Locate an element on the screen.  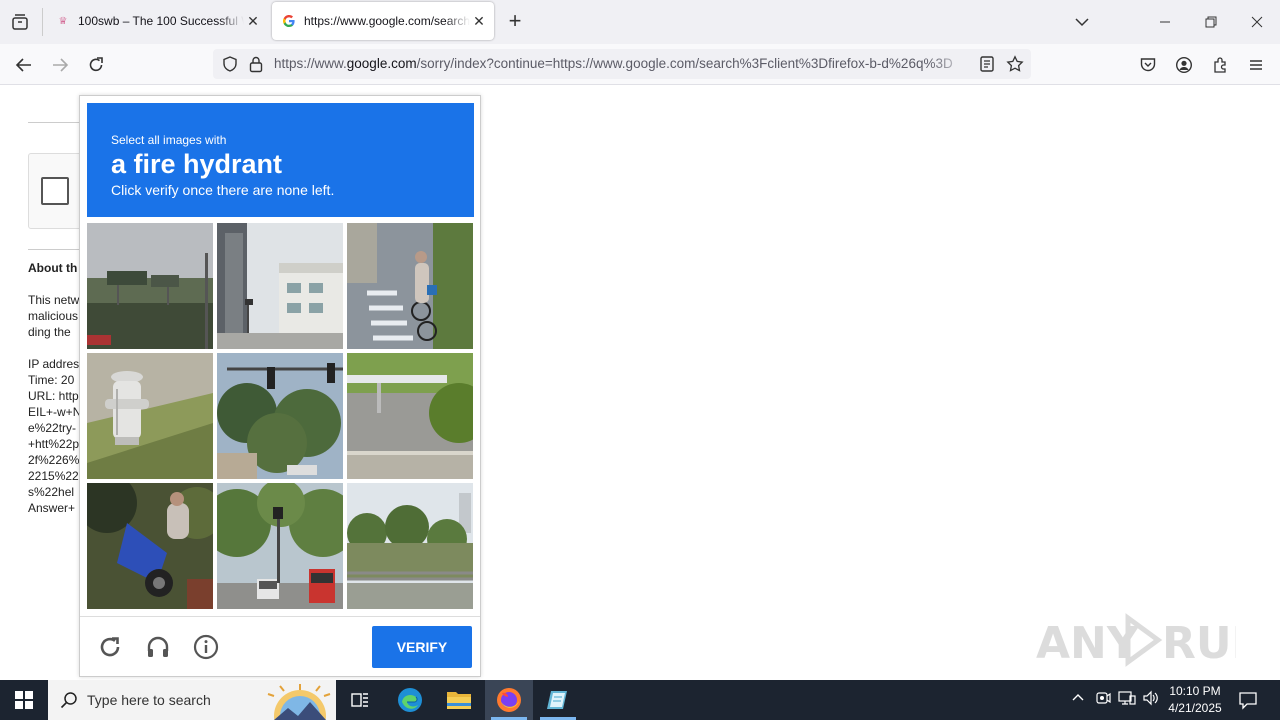
network-icon is located at coordinates (1127, 699).